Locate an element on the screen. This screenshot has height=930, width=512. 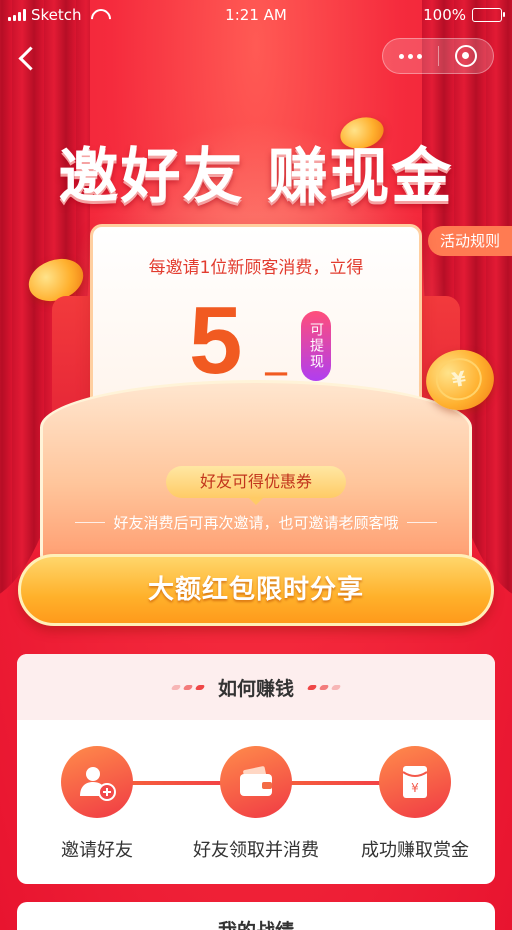
how-to-earn-header: 如何赚钱 is located at coordinates (256, 687).